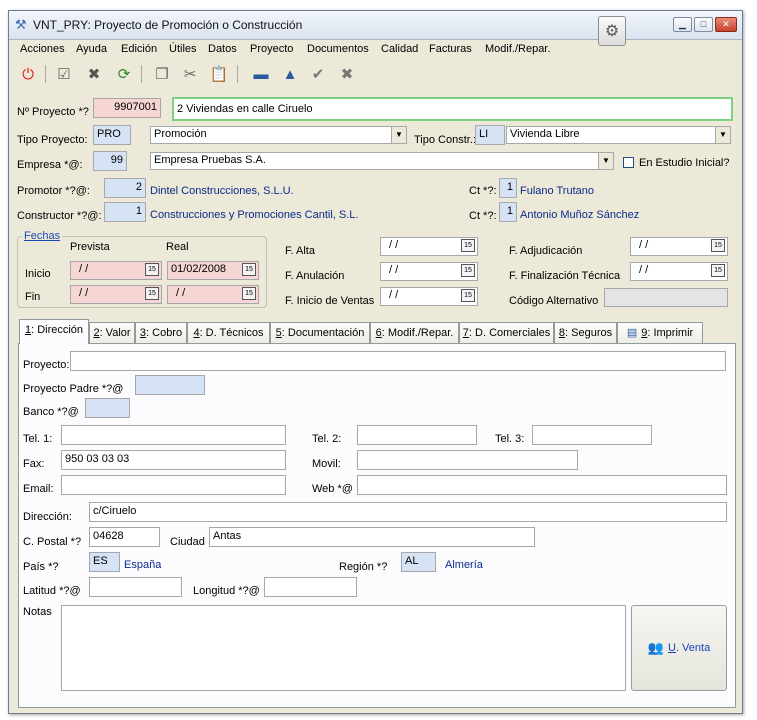  I want to click on latitud-field, so click(135, 587).